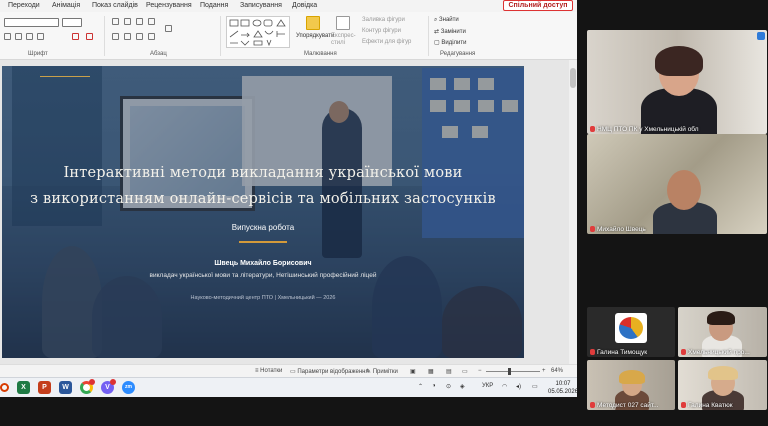 The height and width of the screenshot is (426, 768). I want to click on highlight-icon, so click(89, 36).